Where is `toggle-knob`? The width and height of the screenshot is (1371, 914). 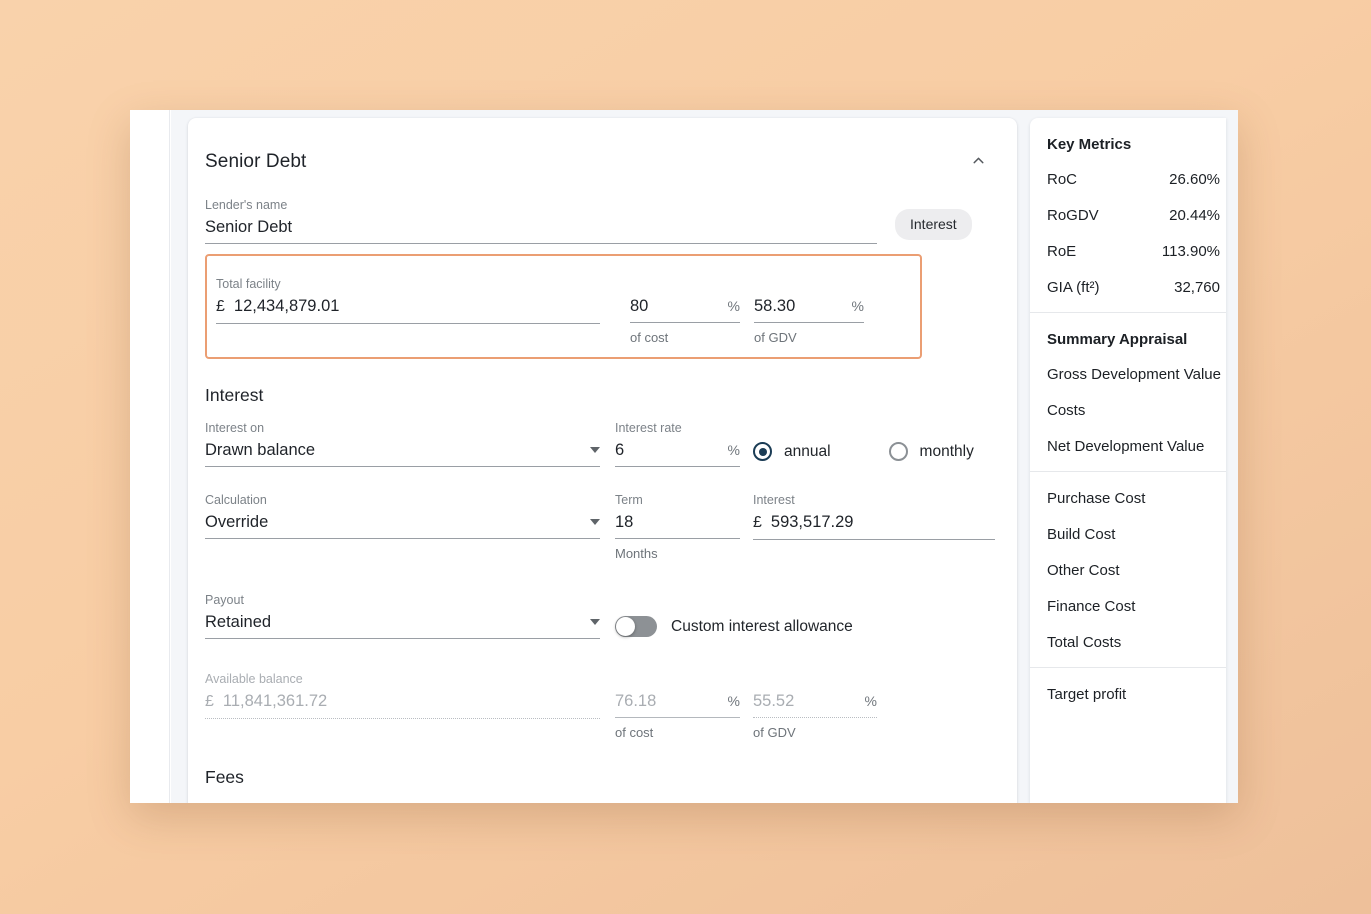 toggle-knob is located at coordinates (625, 626).